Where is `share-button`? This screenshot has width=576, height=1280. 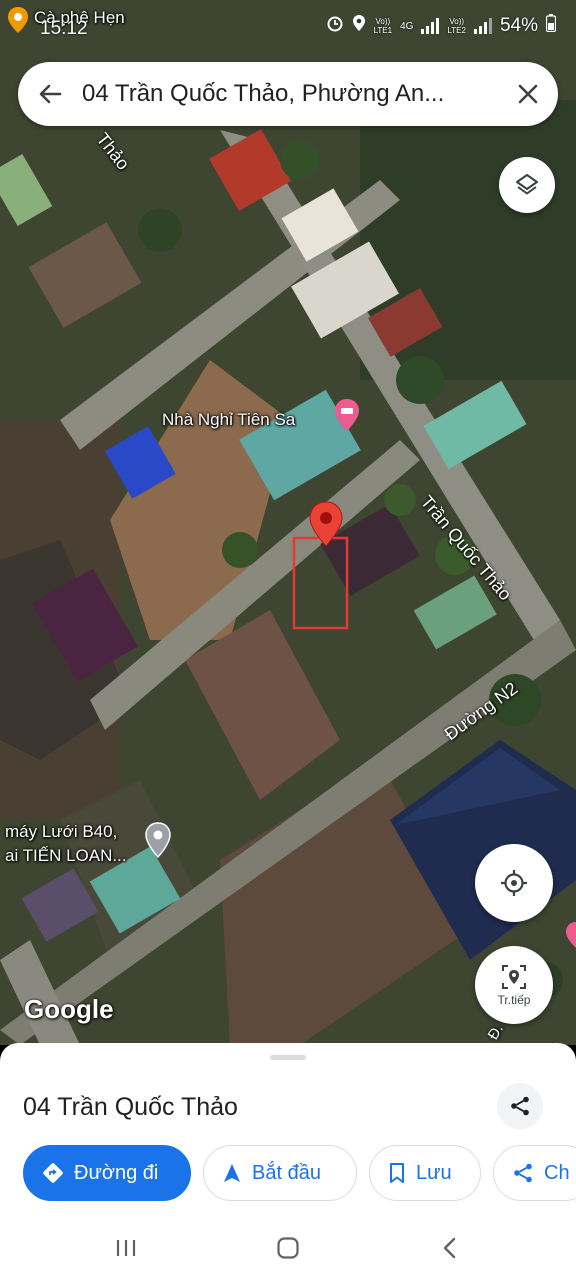 share-button is located at coordinates (520, 1106).